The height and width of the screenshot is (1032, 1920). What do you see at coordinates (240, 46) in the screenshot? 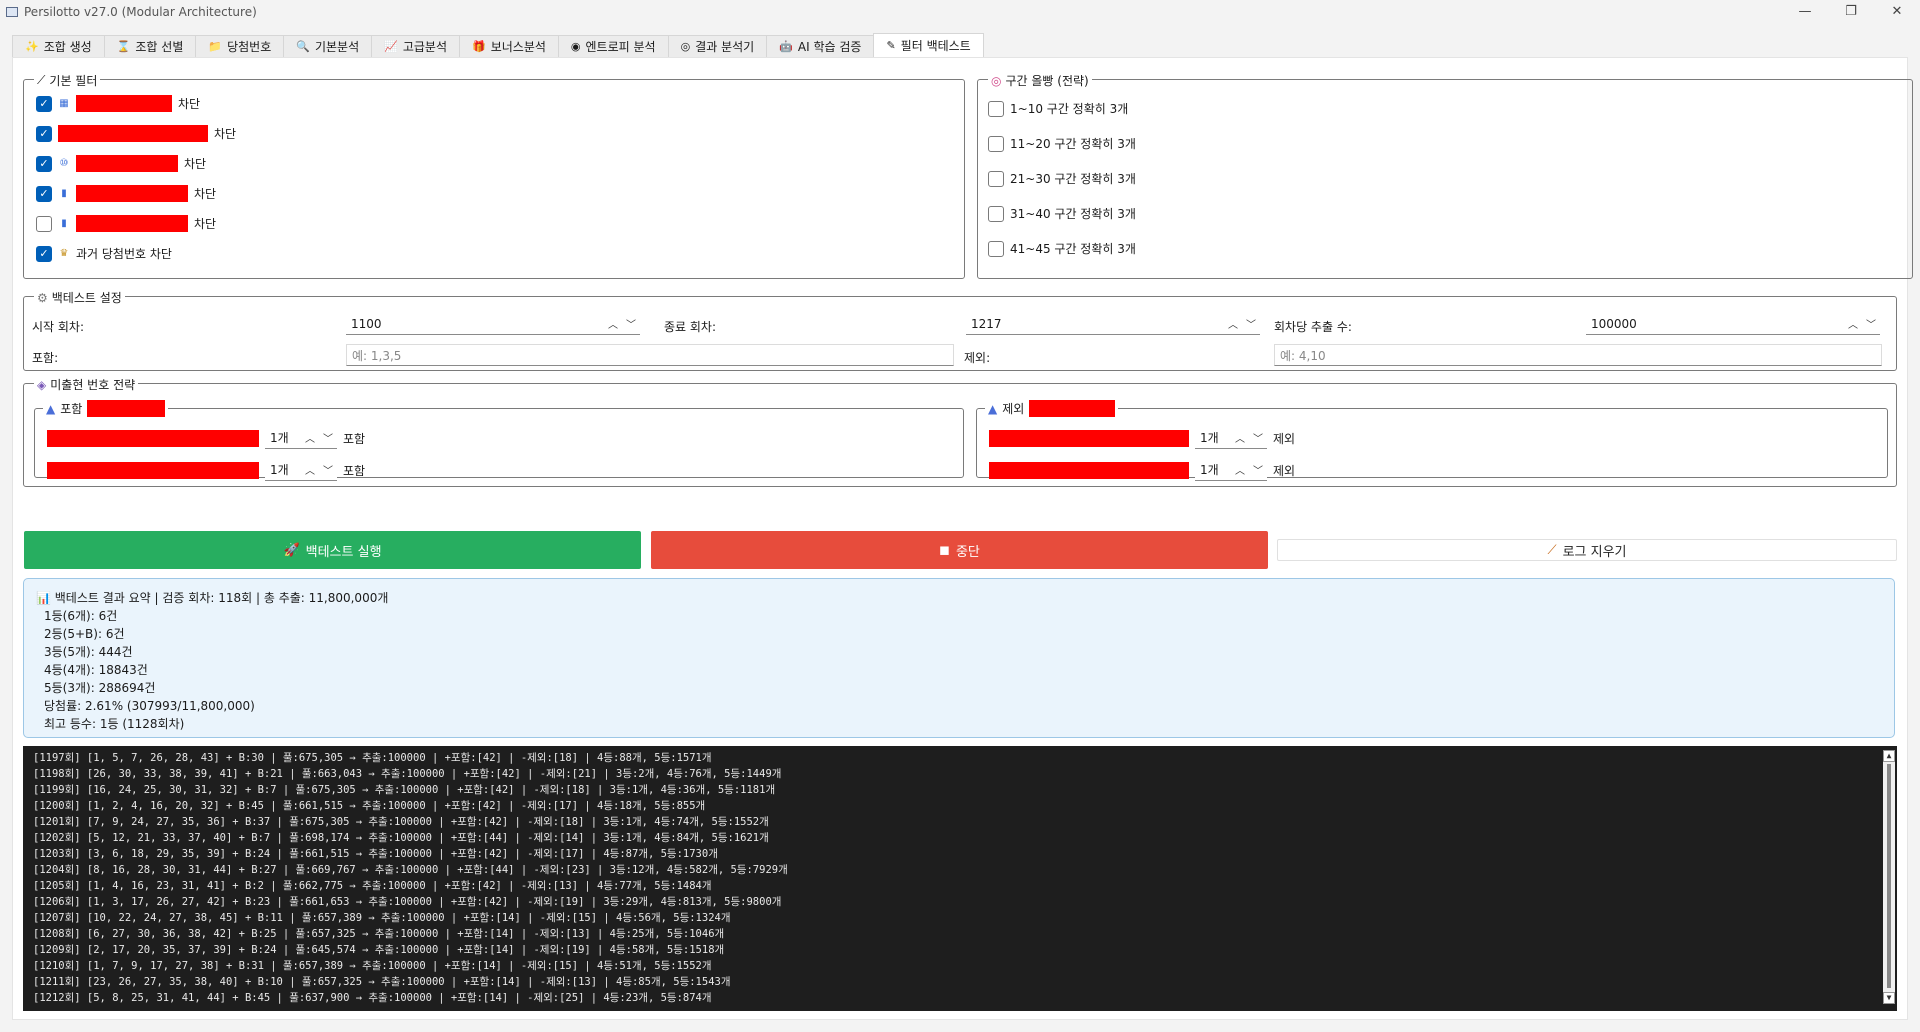
I see `tab-winning-numbers: 📁 당첨번호` at bounding box center [240, 46].